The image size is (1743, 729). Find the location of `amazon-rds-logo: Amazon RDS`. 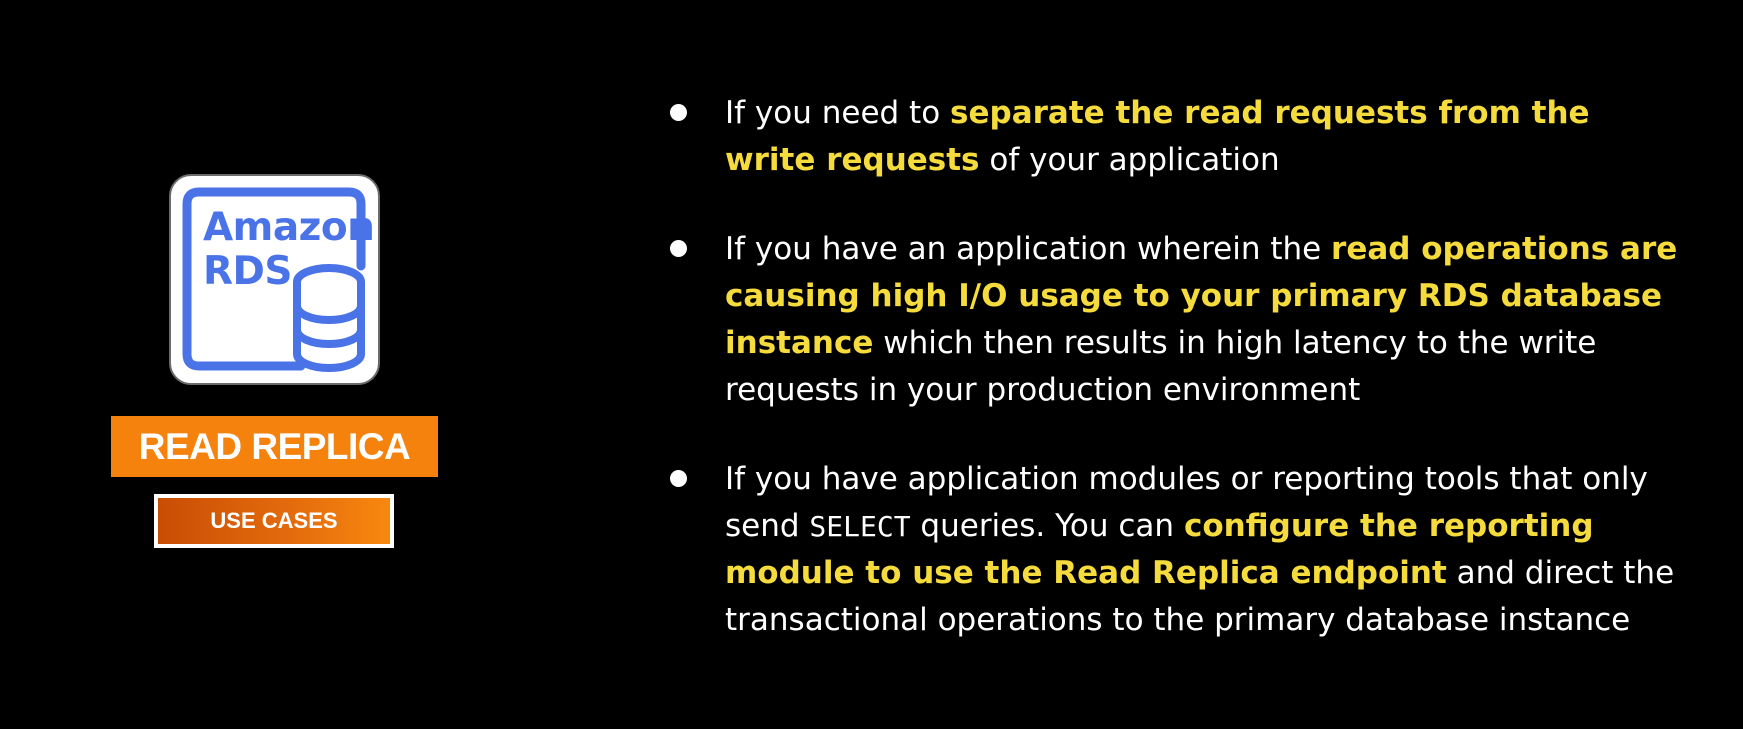

amazon-rds-logo: Amazon RDS is located at coordinates (274, 279).